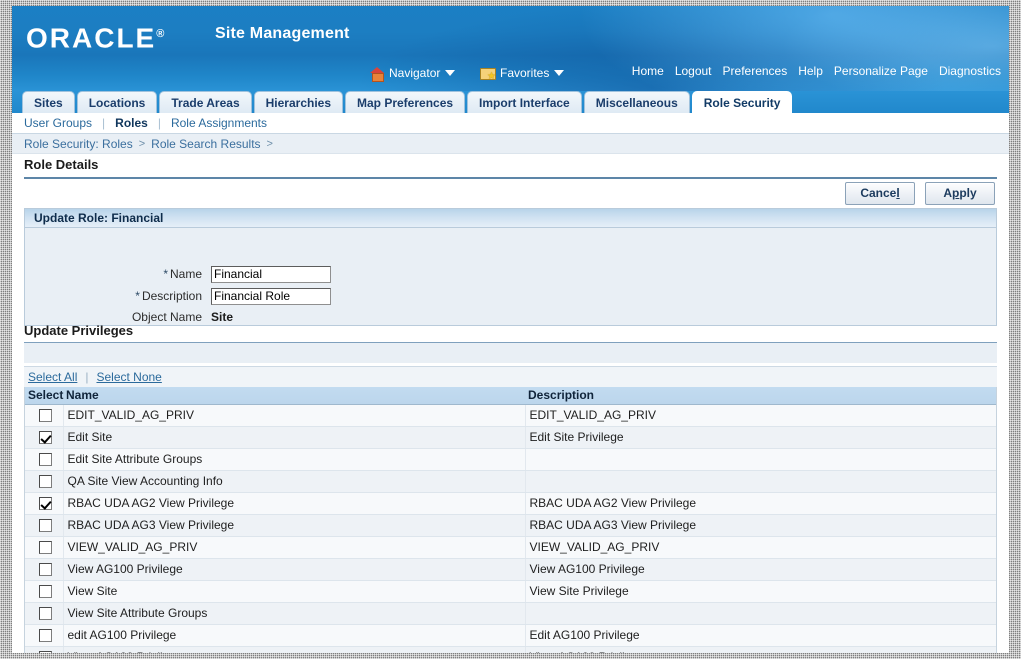  What do you see at coordinates (594, 547) in the screenshot?
I see `row-description-text: VIEW_VALID_AG_PRIV` at bounding box center [594, 547].